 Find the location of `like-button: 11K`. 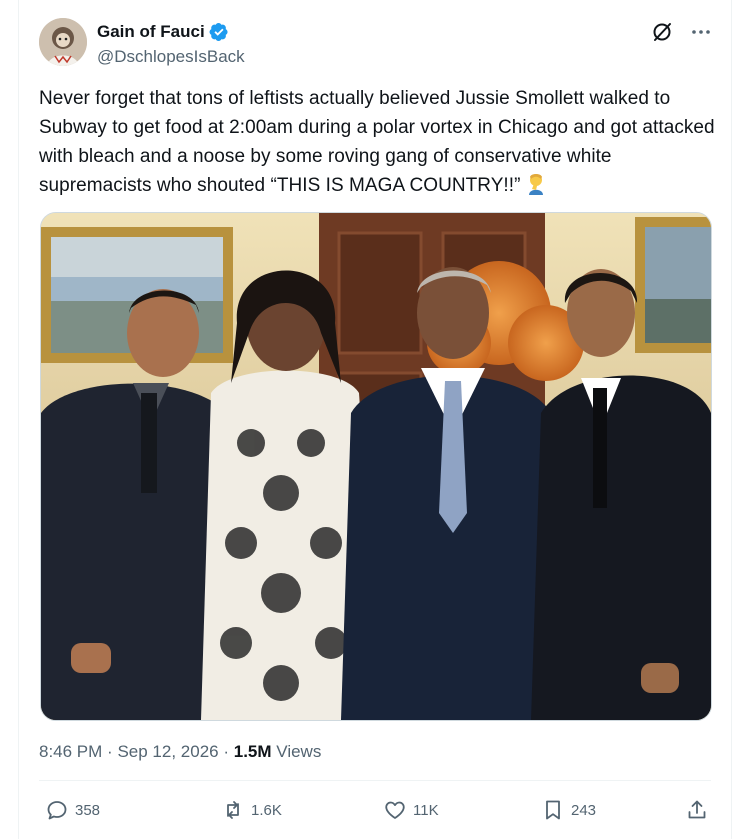

like-button: 11K is located at coordinates (411, 810).